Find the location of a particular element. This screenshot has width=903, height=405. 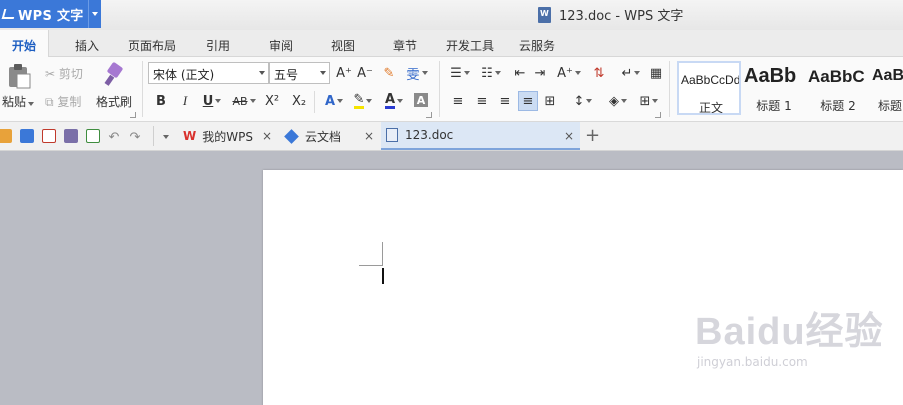

print-icon is located at coordinates (71, 136).